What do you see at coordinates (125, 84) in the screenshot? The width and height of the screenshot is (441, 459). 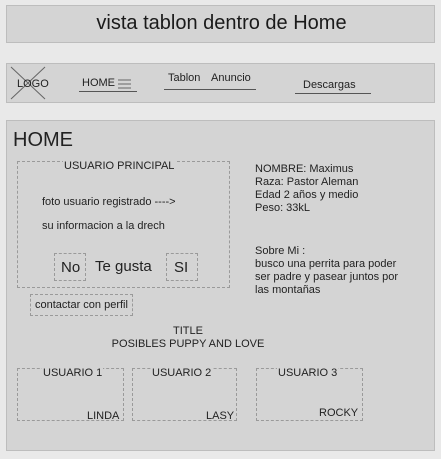 I see `hamburger-menu-icon` at bounding box center [125, 84].